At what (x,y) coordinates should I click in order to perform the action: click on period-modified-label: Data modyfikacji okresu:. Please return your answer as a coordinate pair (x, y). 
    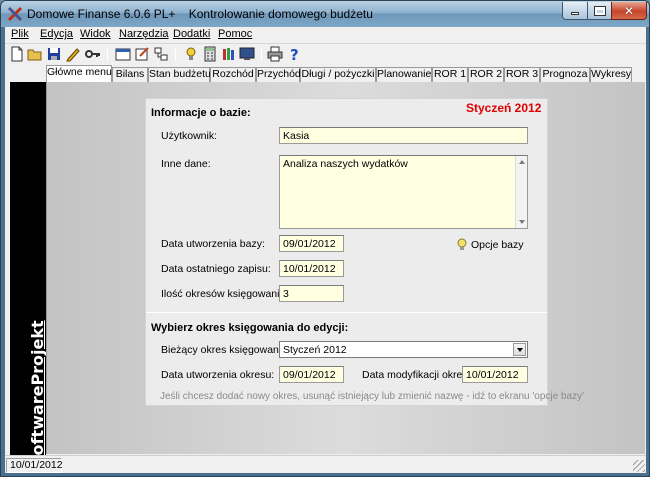
    Looking at the image, I should click on (419, 375).